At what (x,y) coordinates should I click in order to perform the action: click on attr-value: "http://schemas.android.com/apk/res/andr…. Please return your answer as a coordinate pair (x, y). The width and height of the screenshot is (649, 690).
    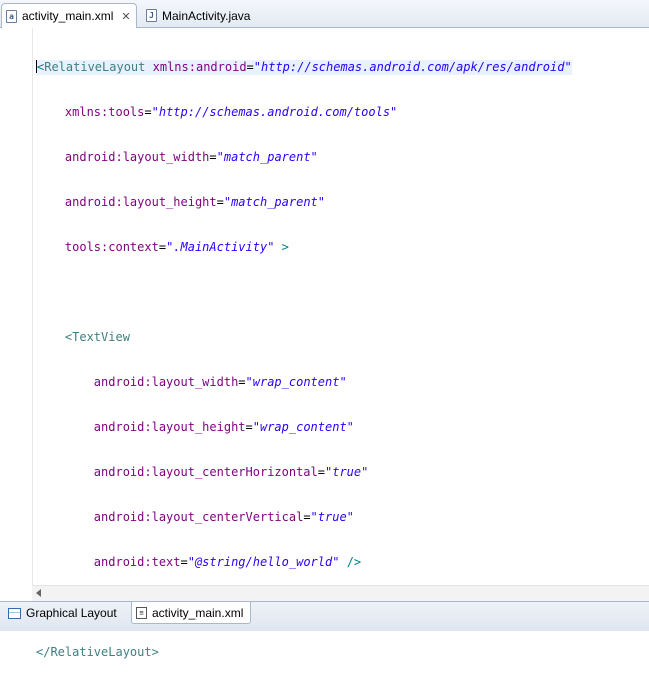
    Looking at the image, I should click on (412, 67).